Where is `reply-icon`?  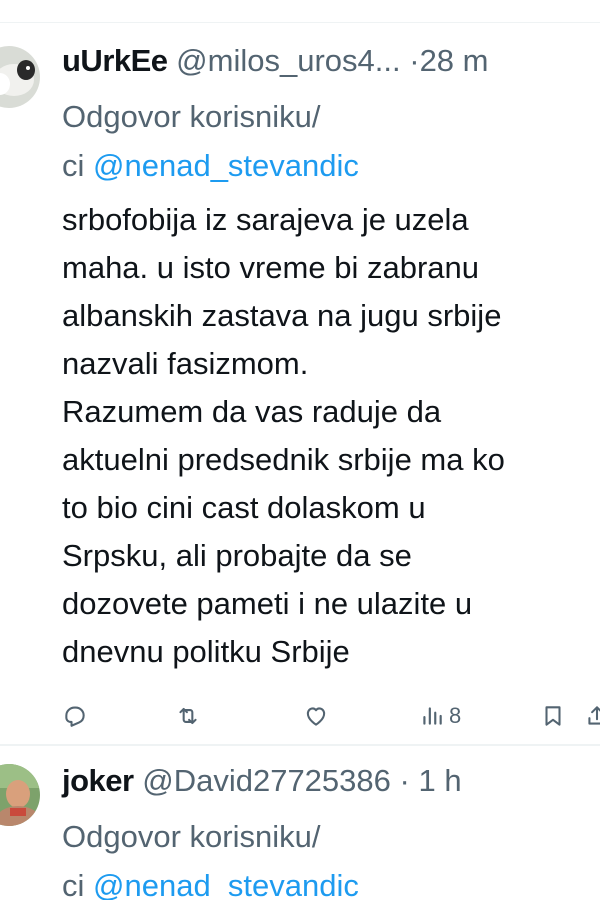
reply-icon is located at coordinates (75, 716).